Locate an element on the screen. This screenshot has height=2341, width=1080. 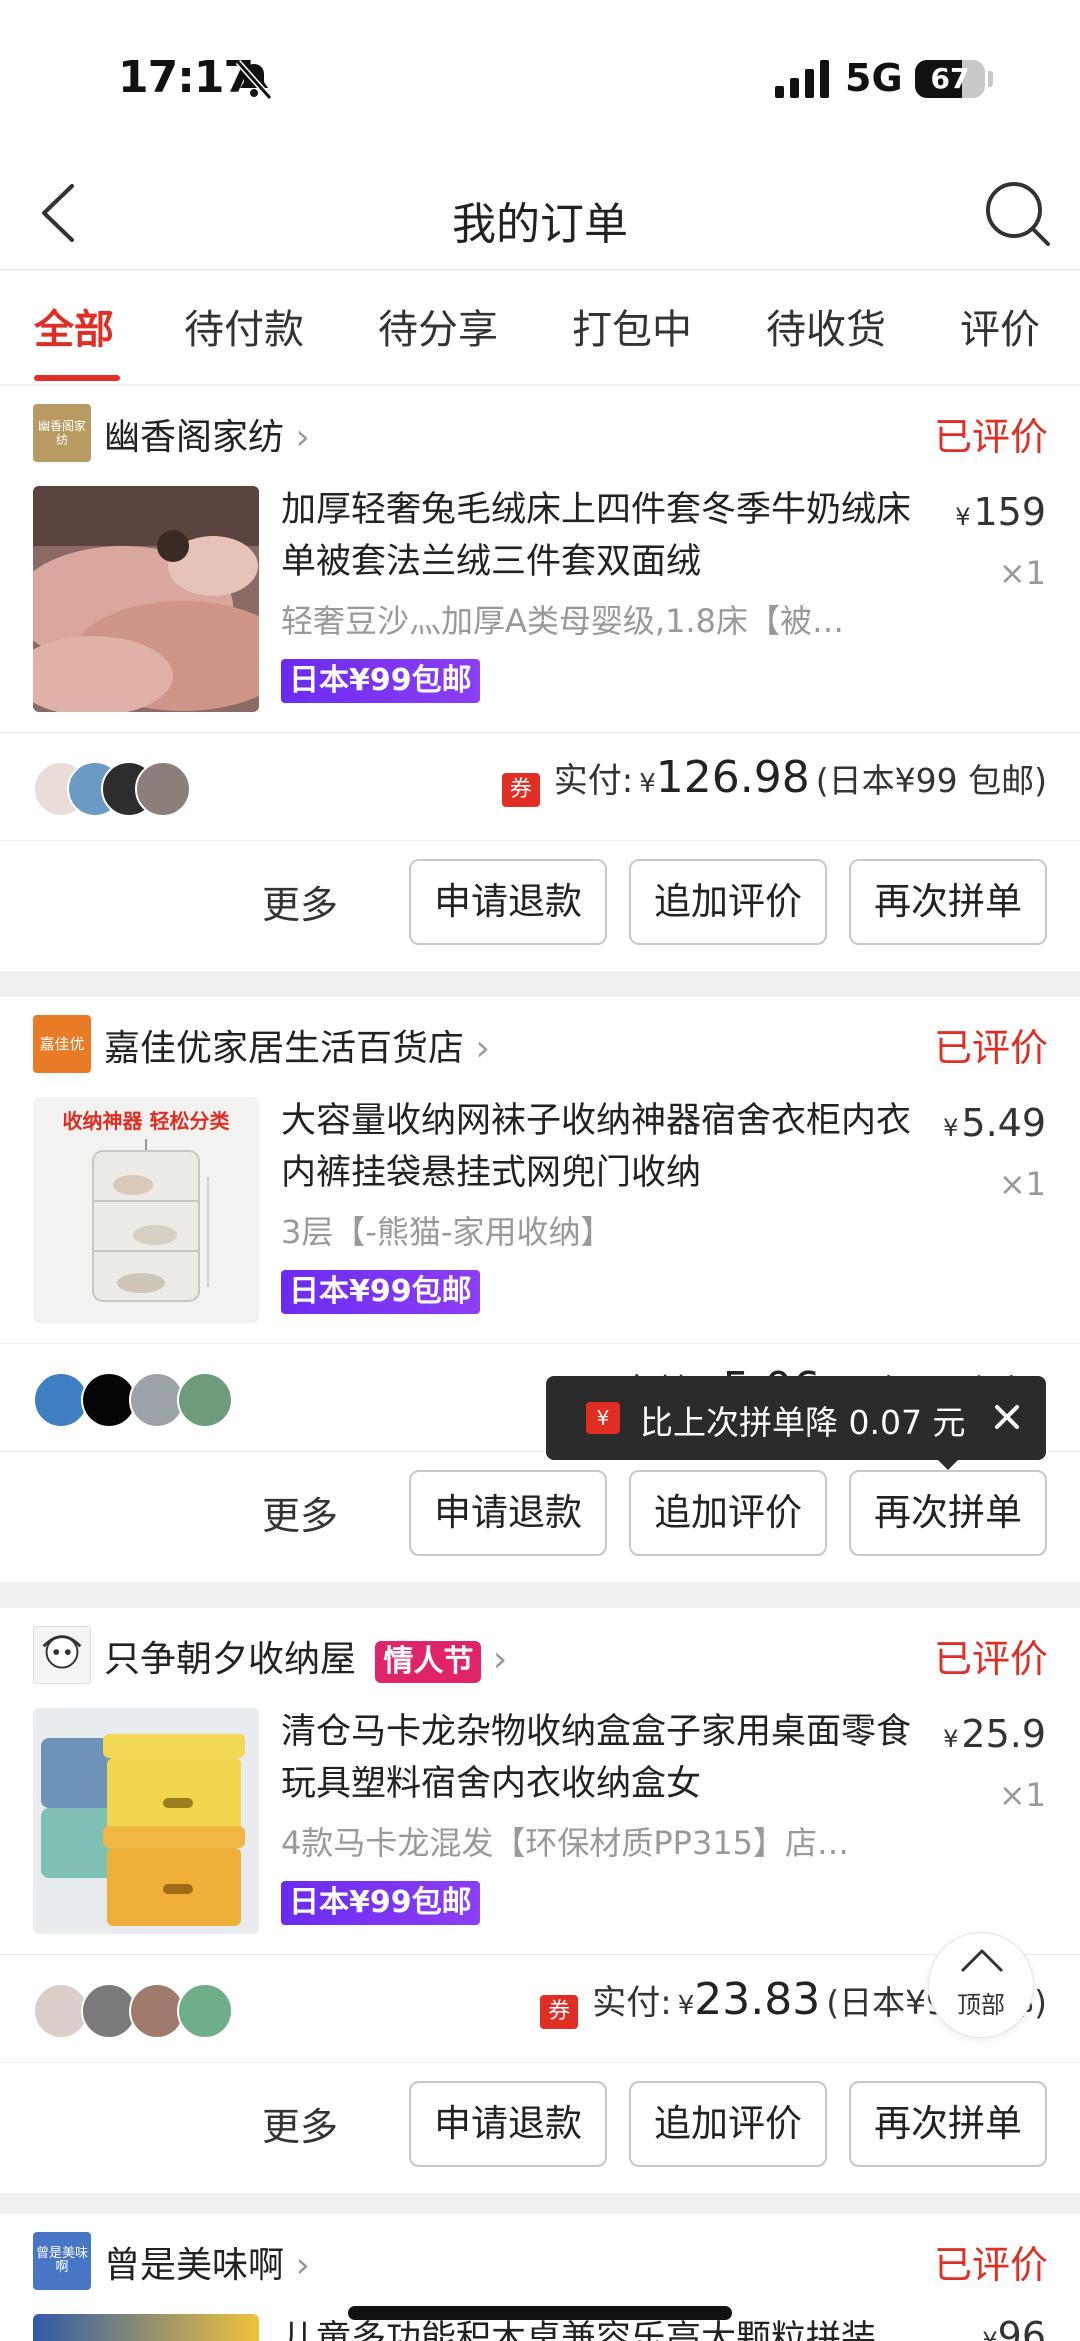
battery-icon: 67 is located at coordinates (950, 79).